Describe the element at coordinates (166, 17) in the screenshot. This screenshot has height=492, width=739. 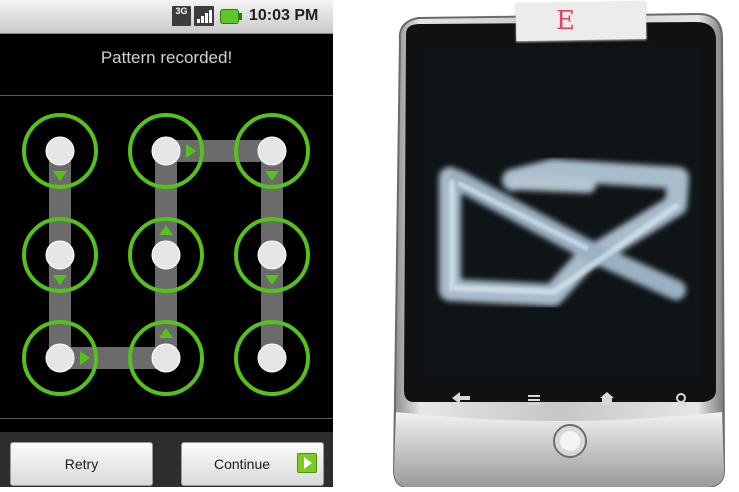
I see `status-bar: 3G 10:03 PM` at that location.